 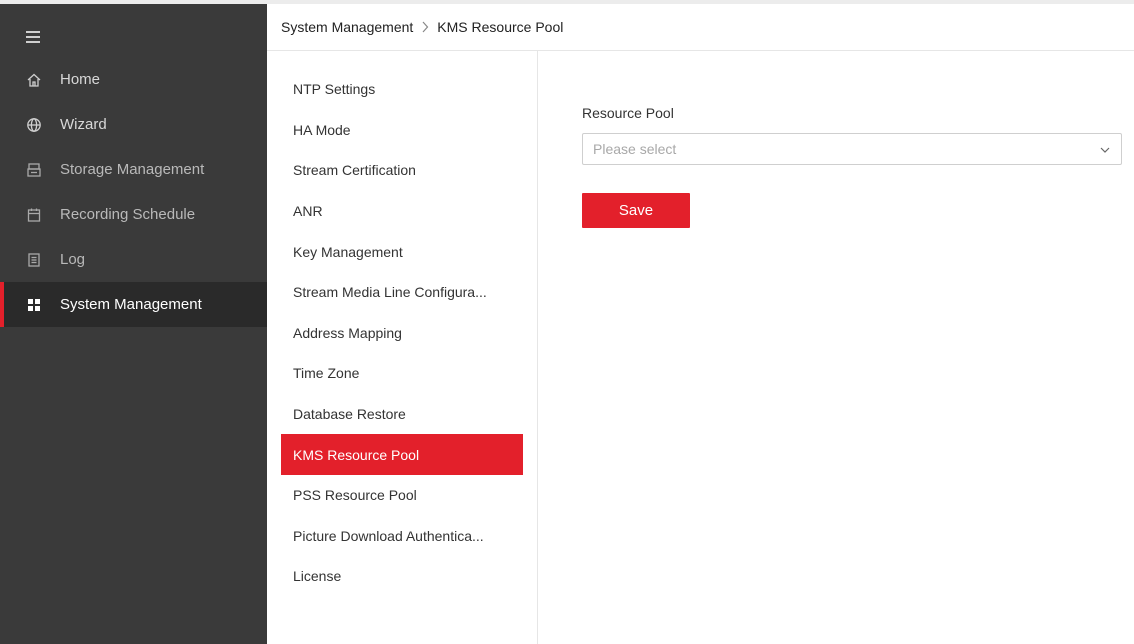 What do you see at coordinates (34, 260) in the screenshot?
I see `log-icon` at bounding box center [34, 260].